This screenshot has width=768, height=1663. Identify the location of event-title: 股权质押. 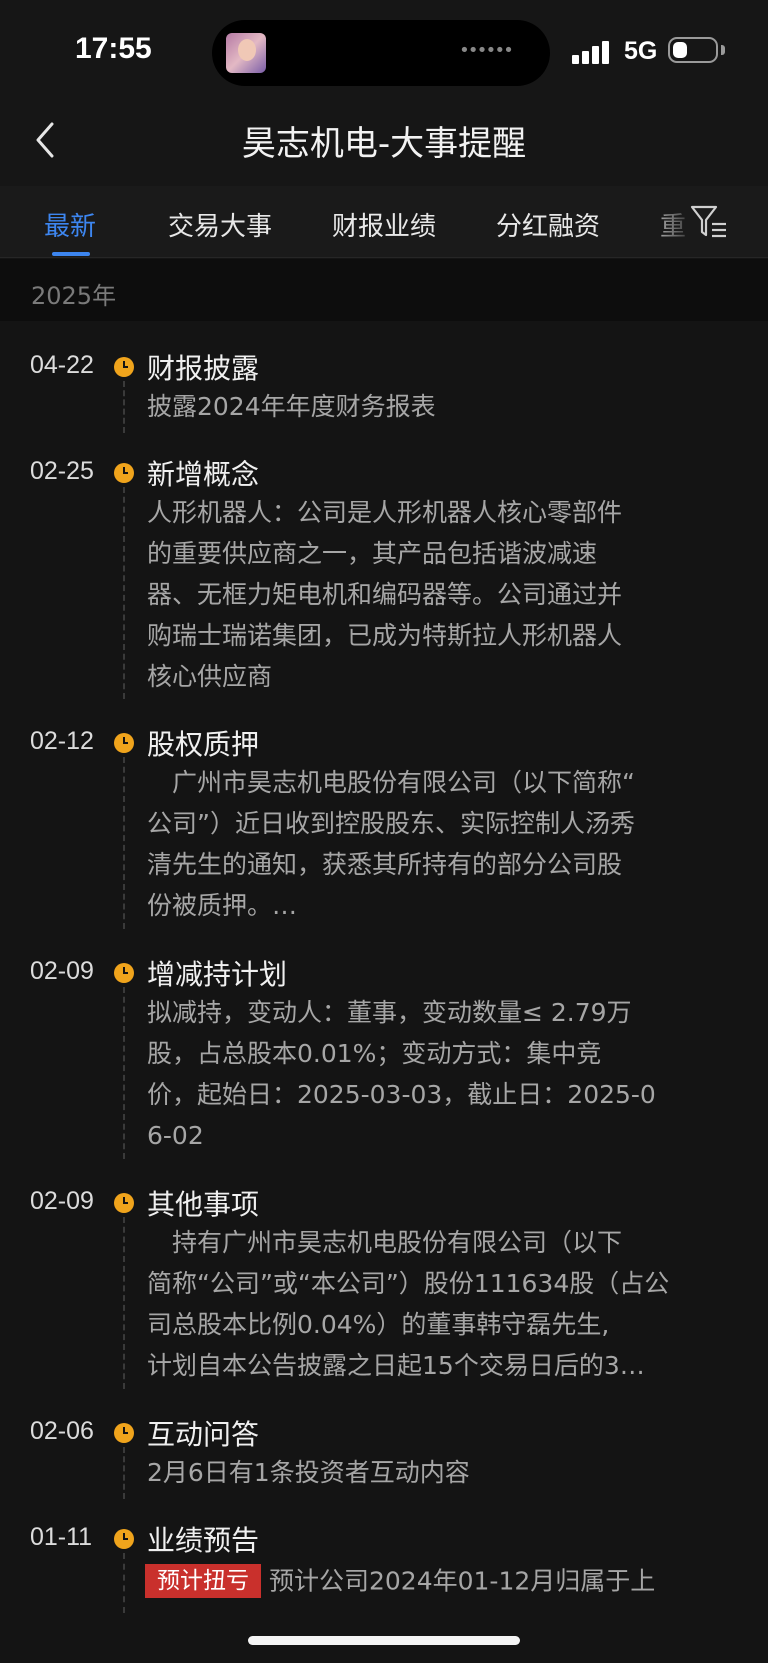
(203, 744).